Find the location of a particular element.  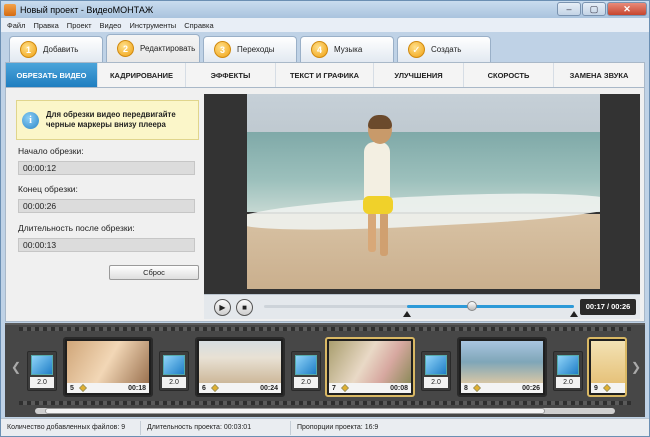

tab-label: Добавить is located at coordinates (61, 49).